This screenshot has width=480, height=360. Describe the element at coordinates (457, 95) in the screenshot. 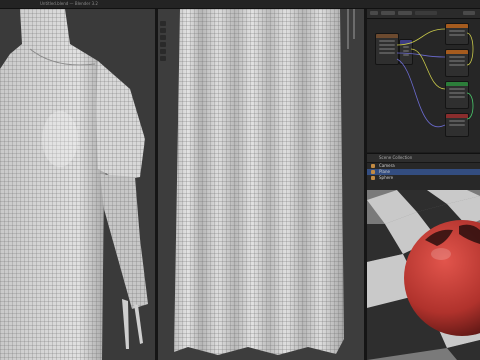

I see `bsdf-node` at that location.